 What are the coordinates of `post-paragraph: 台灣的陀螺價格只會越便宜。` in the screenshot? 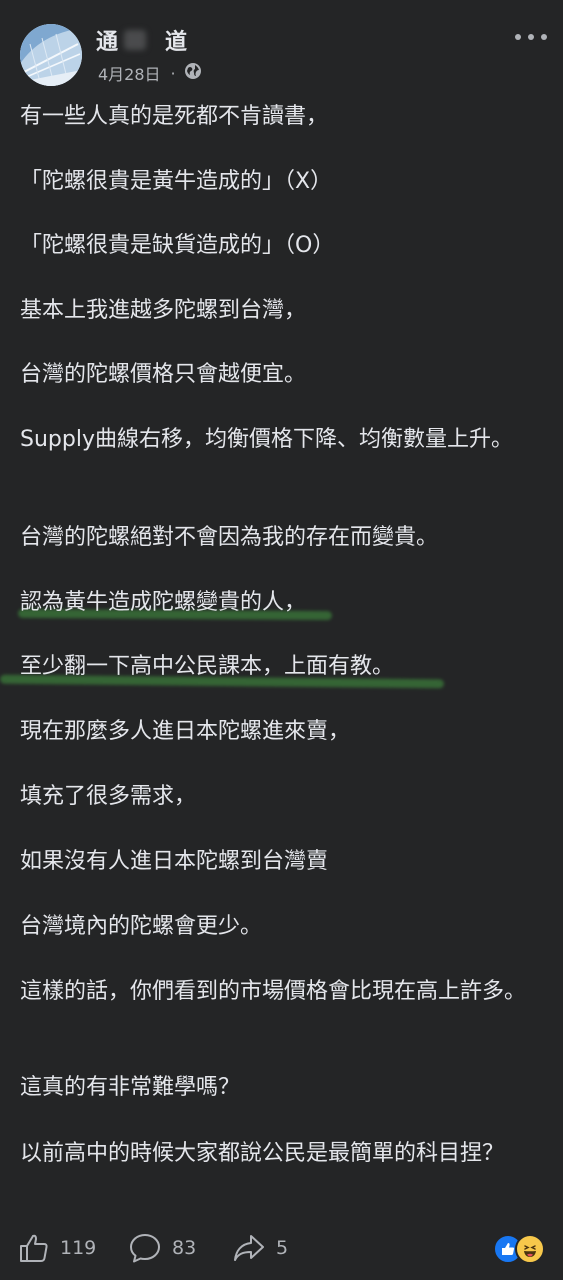 It's located at (163, 374).